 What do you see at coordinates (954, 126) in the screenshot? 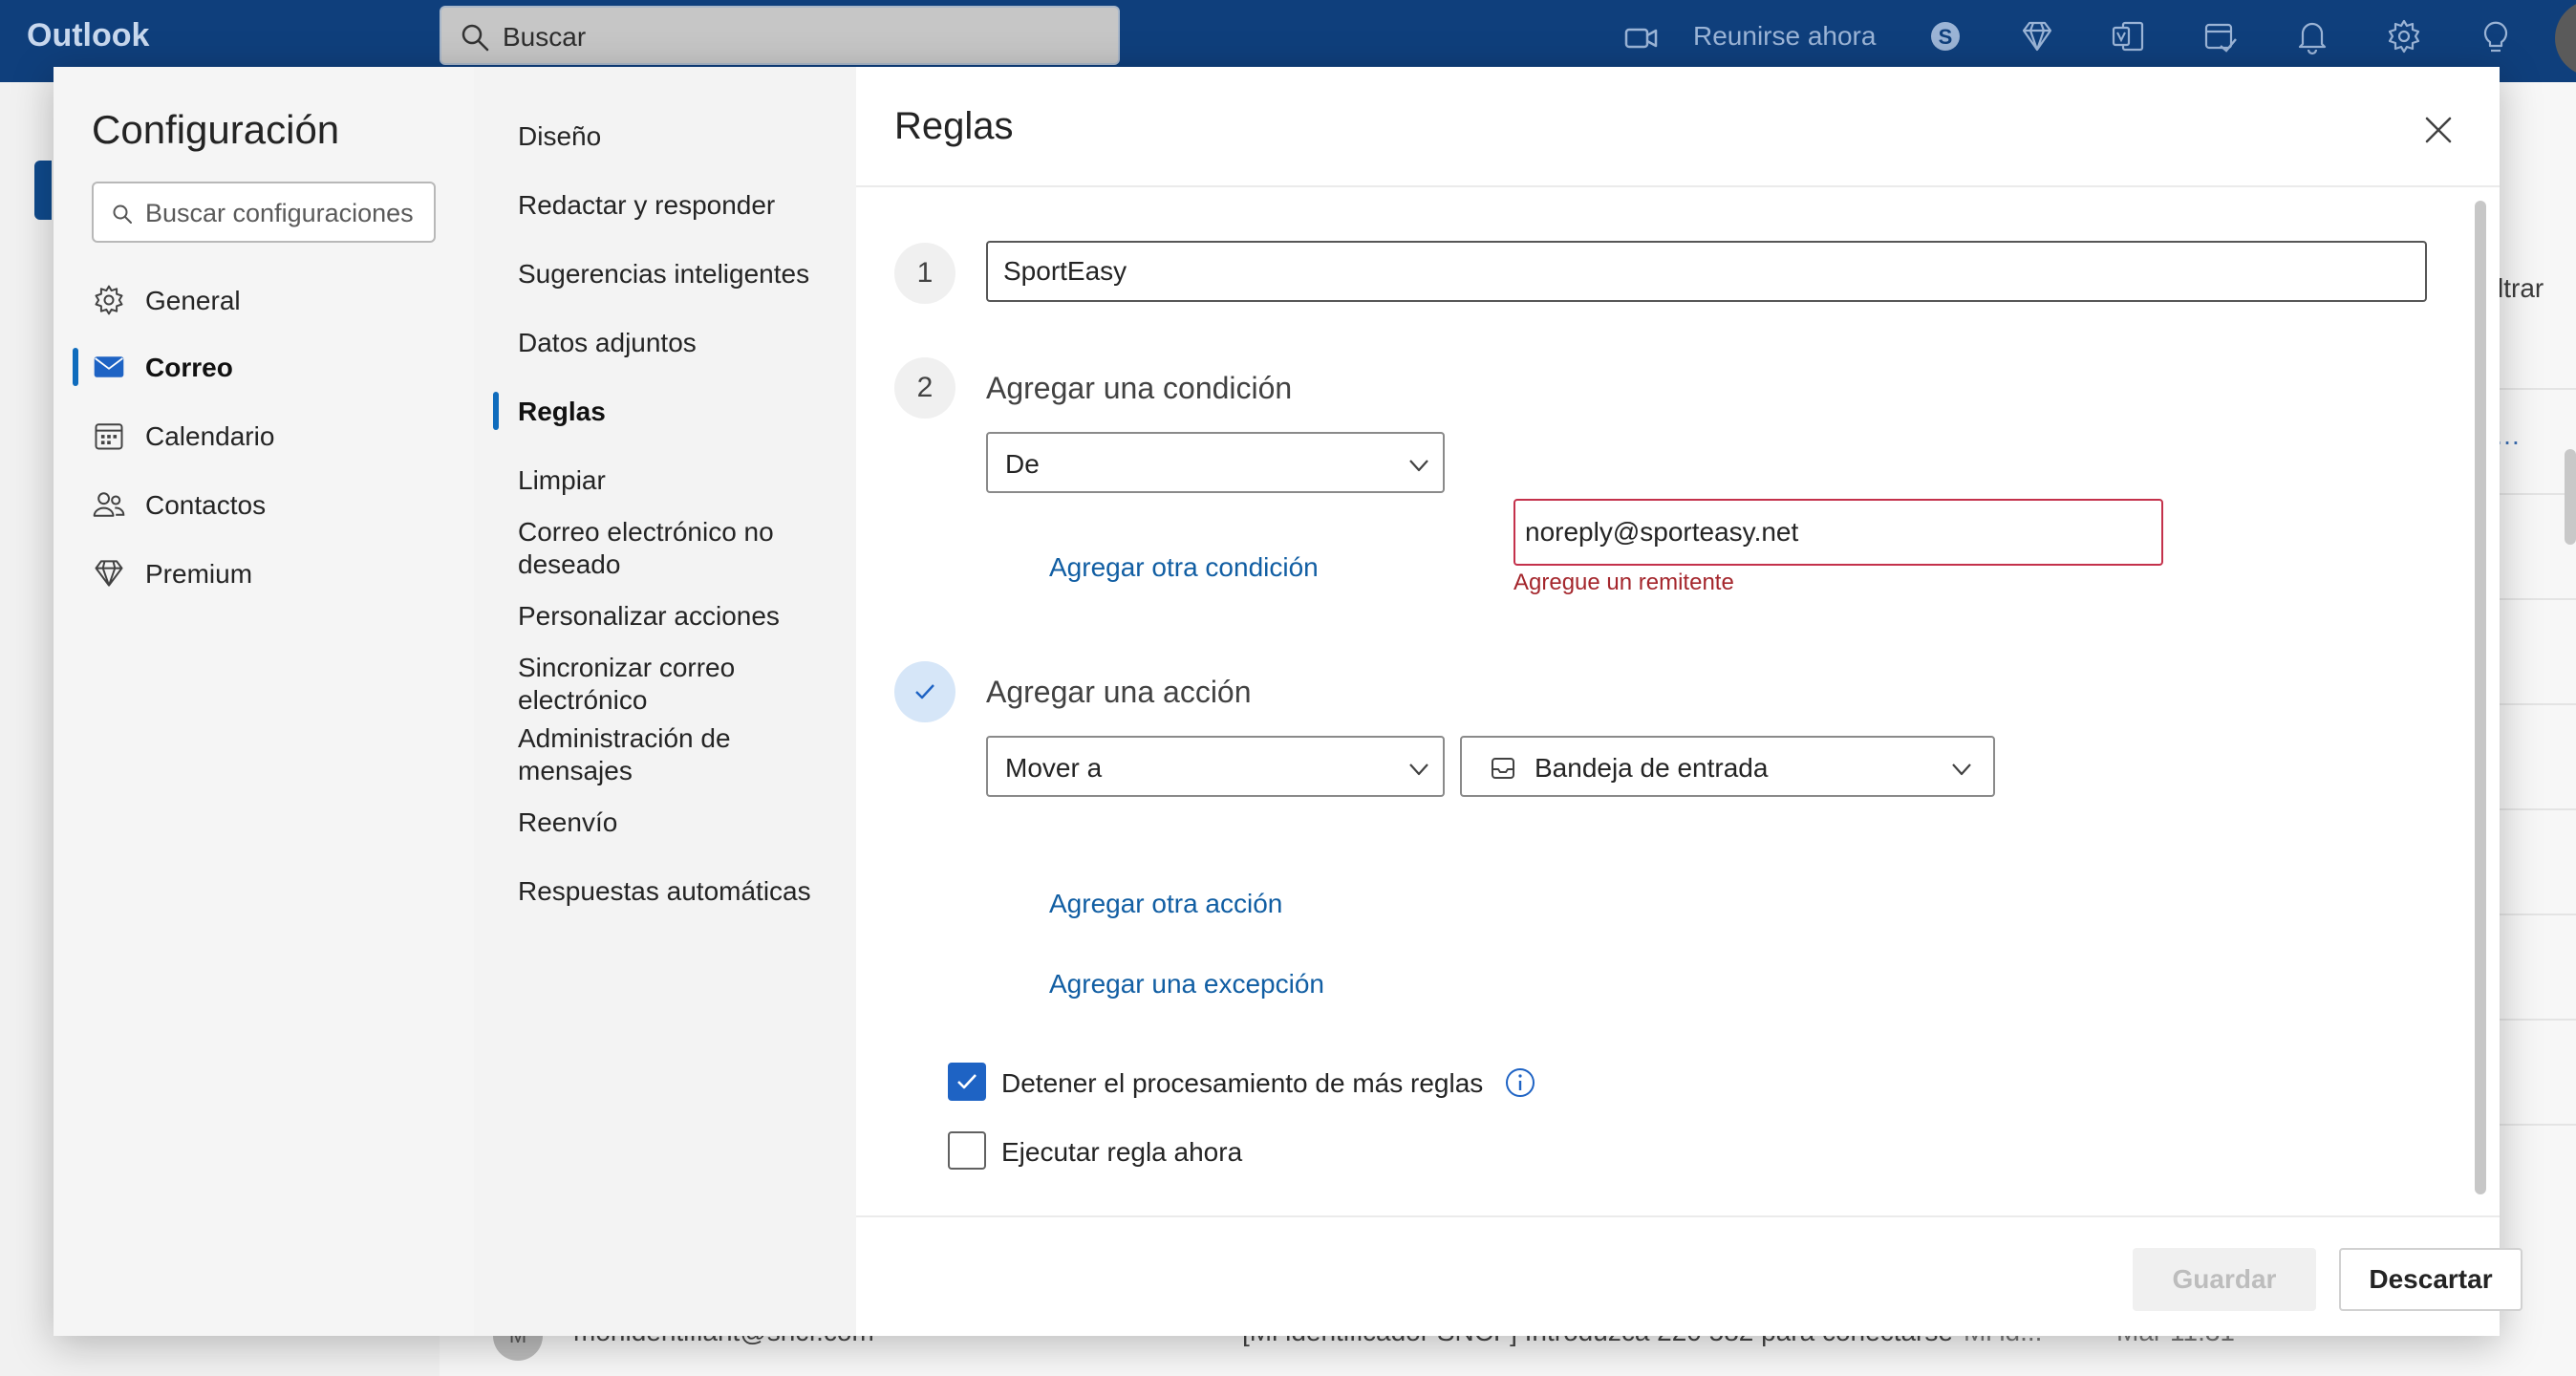
I see `rules-title: Reglas` at bounding box center [954, 126].